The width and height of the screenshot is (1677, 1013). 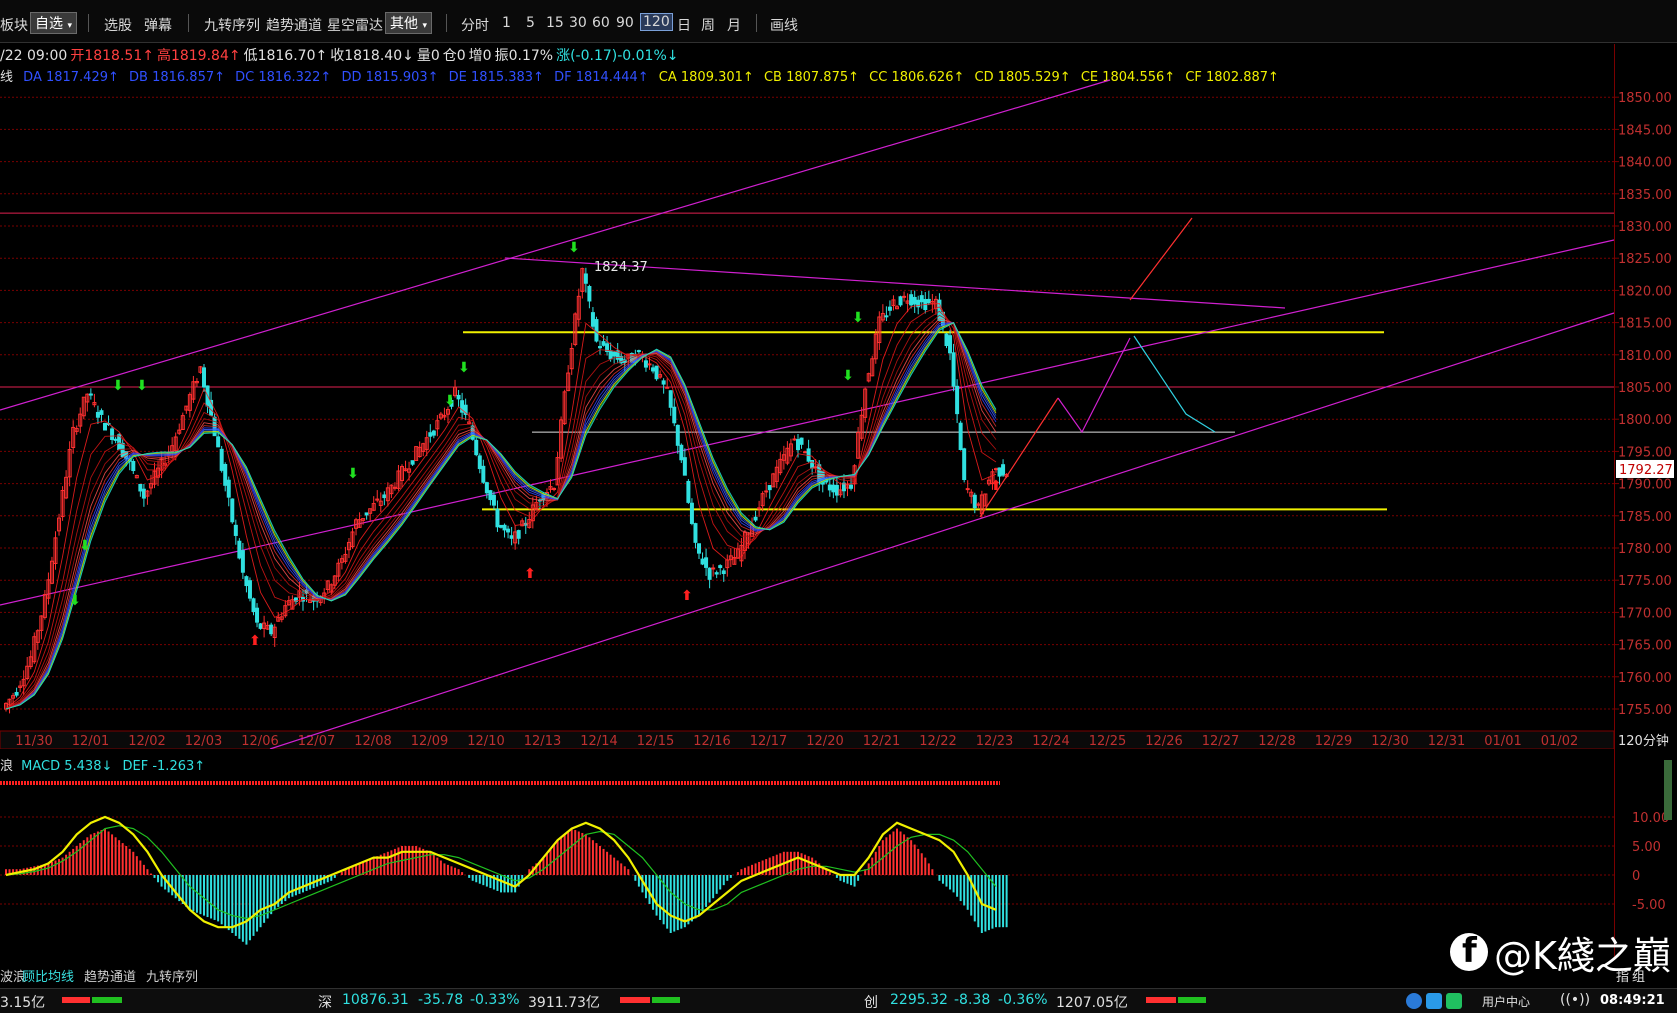 What do you see at coordinates (1645, 163) in the screenshot?
I see `y-tick-label: 1840.00` at bounding box center [1645, 163].